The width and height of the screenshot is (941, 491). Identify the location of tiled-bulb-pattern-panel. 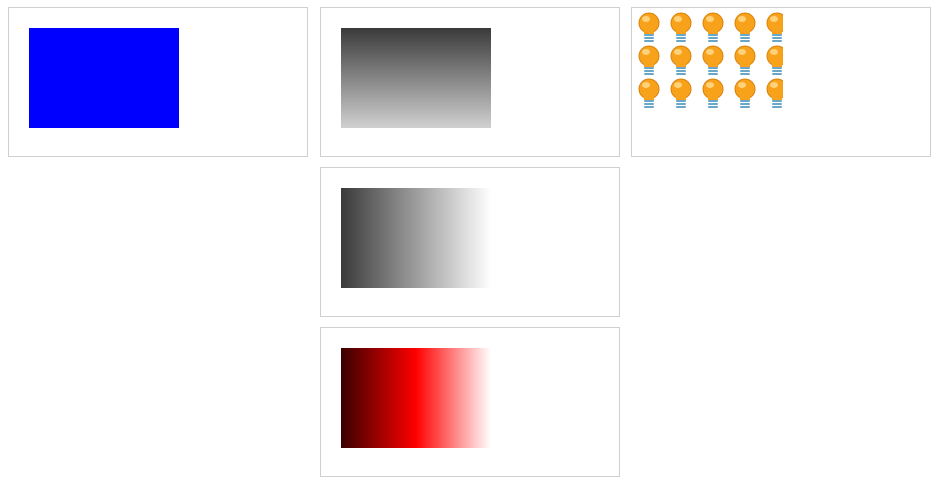
(781, 82).